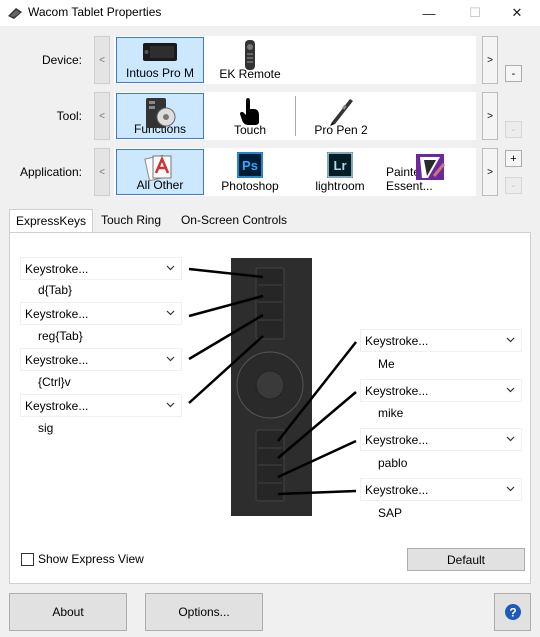 The width and height of the screenshot is (540, 637). What do you see at coordinates (341, 112) in the screenshot?
I see `pen-icon` at bounding box center [341, 112].